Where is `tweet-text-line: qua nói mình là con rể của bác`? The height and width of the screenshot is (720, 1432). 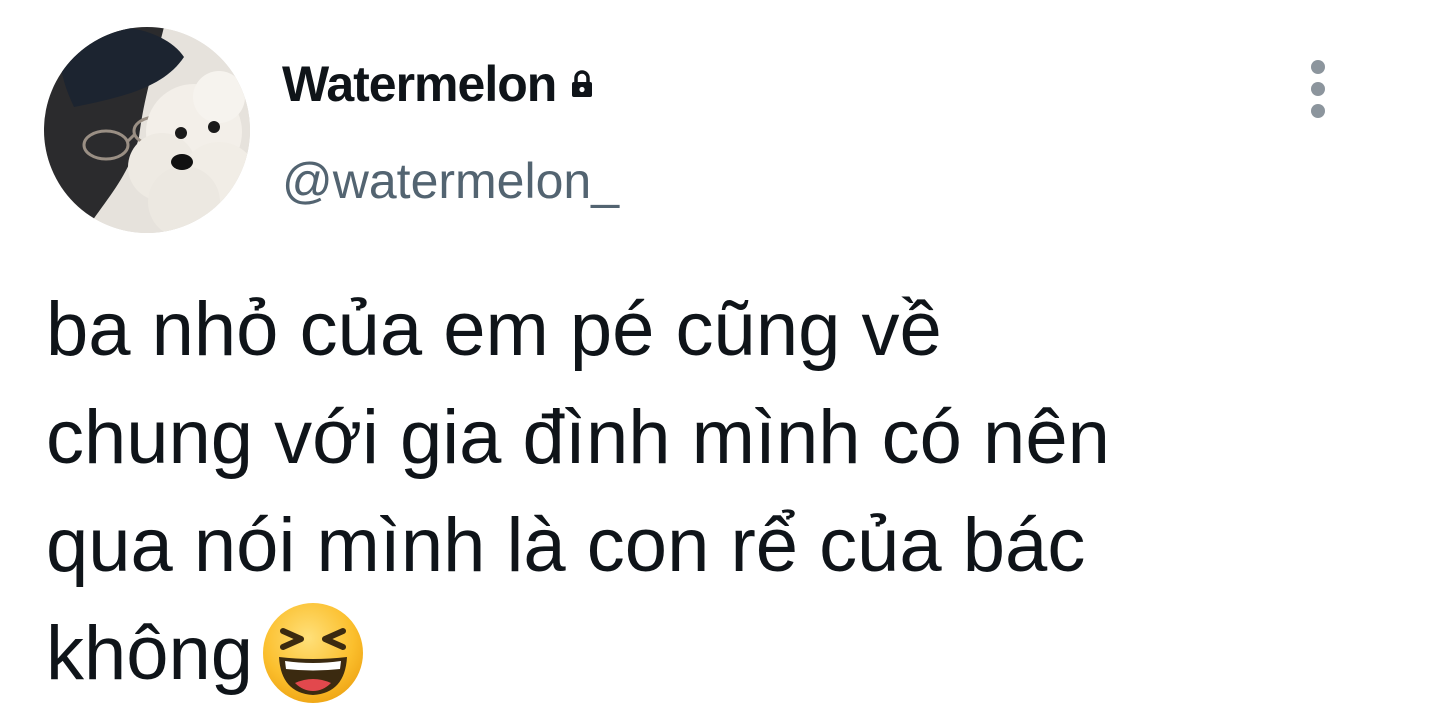
tweet-text-line: qua nói mình là con rể của bác is located at coordinates (566, 545).